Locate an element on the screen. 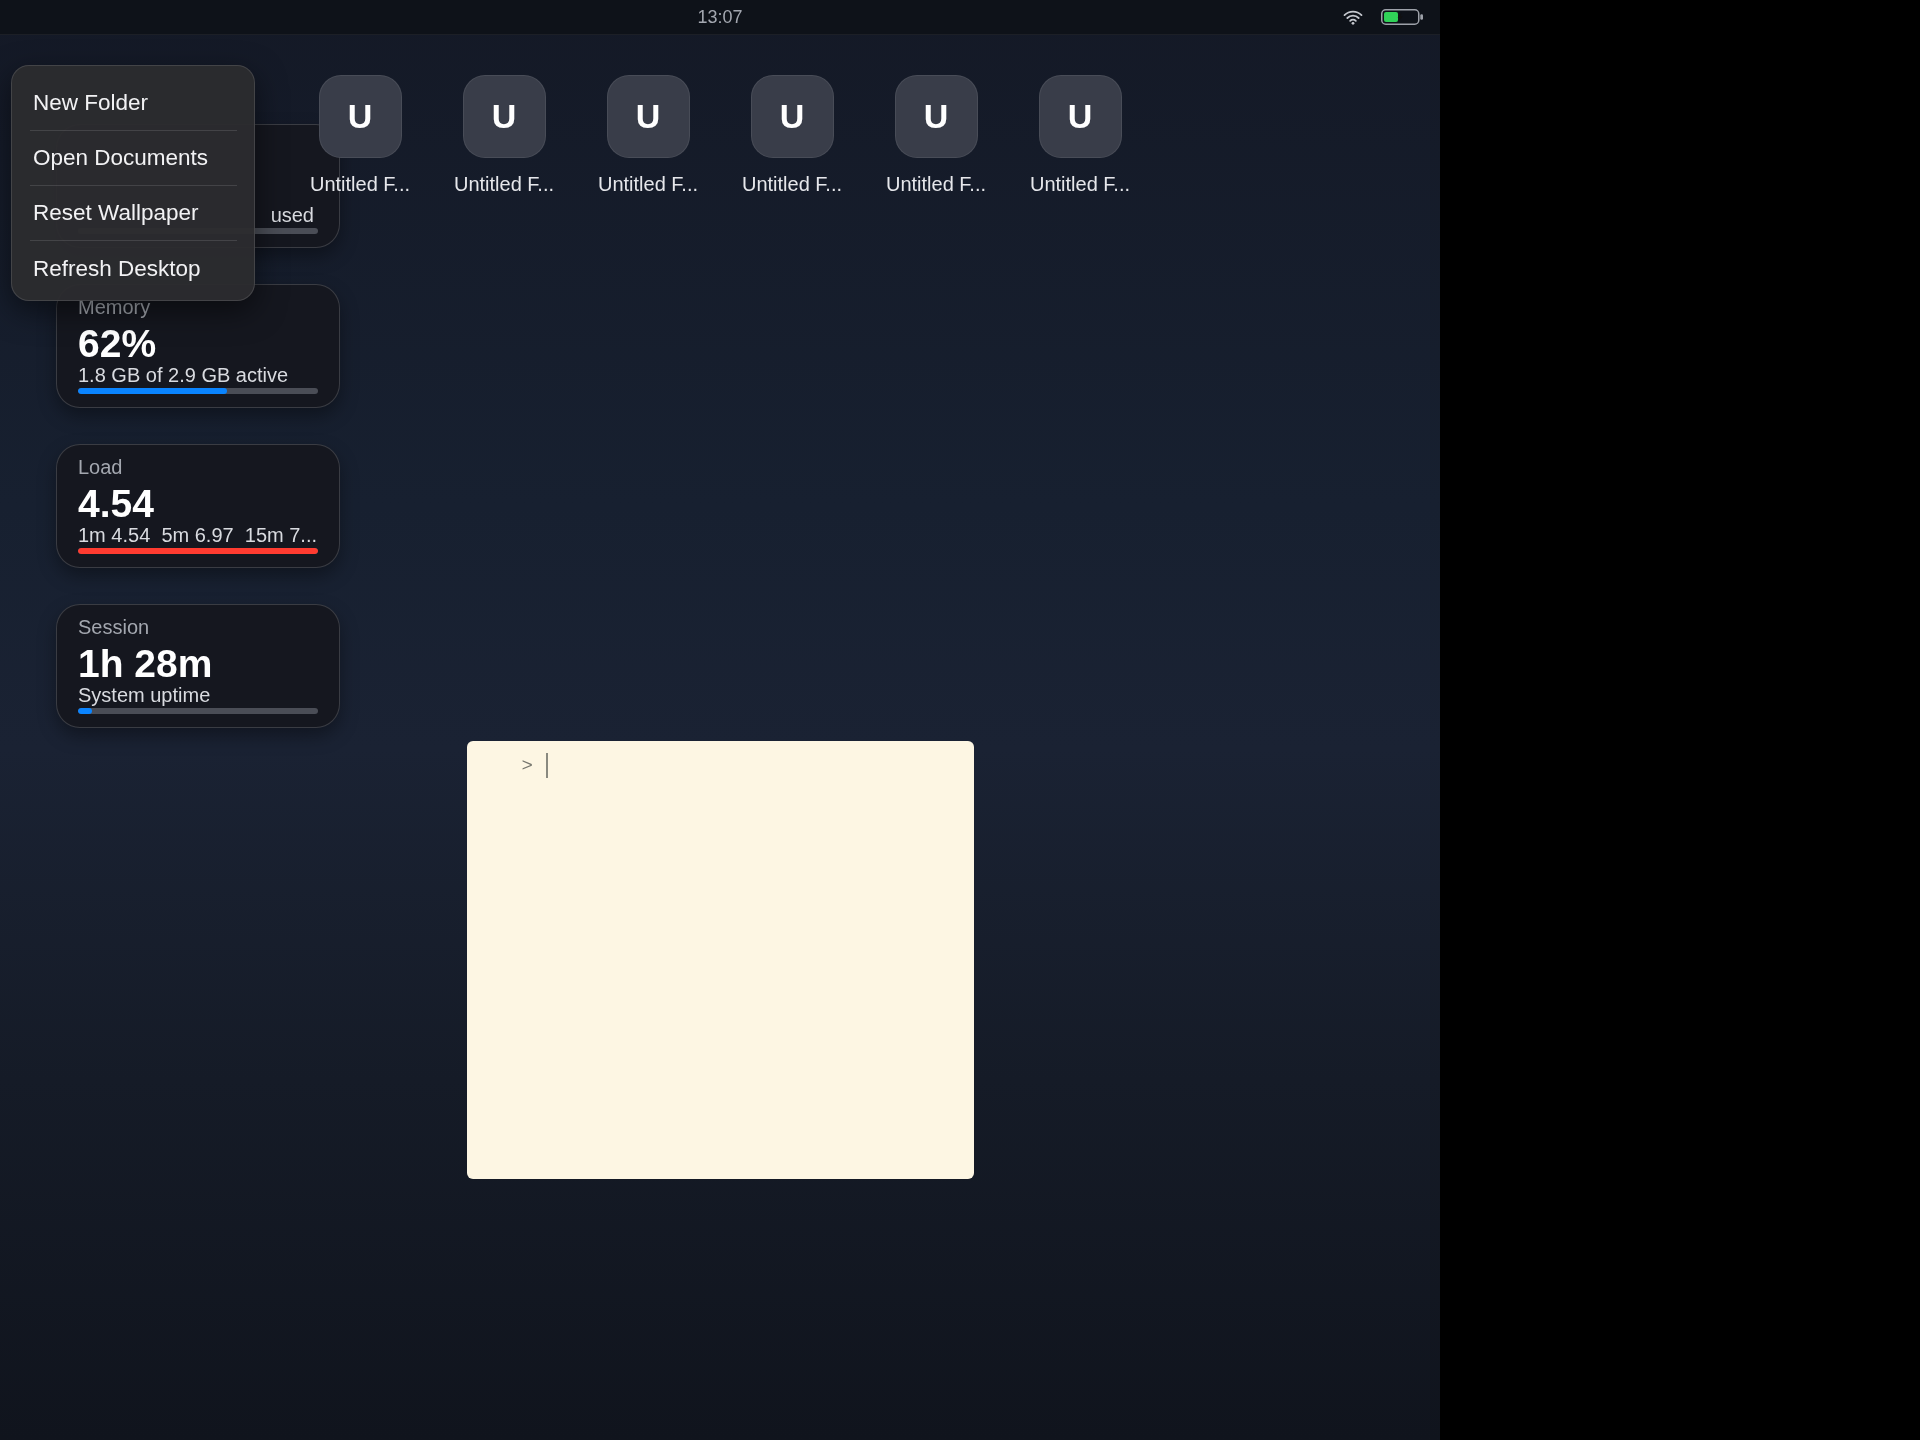 The width and height of the screenshot is (1920, 1440). wifi-icon is located at coordinates (1353, 17).